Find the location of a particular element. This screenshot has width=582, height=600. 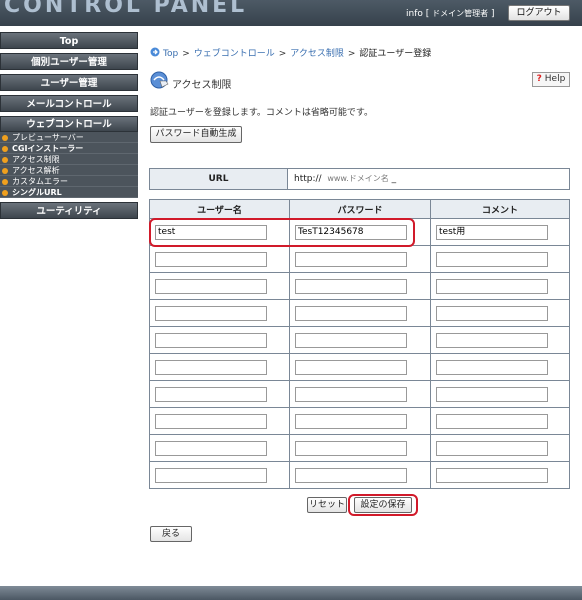

back-button: 戻る is located at coordinates (171, 534).